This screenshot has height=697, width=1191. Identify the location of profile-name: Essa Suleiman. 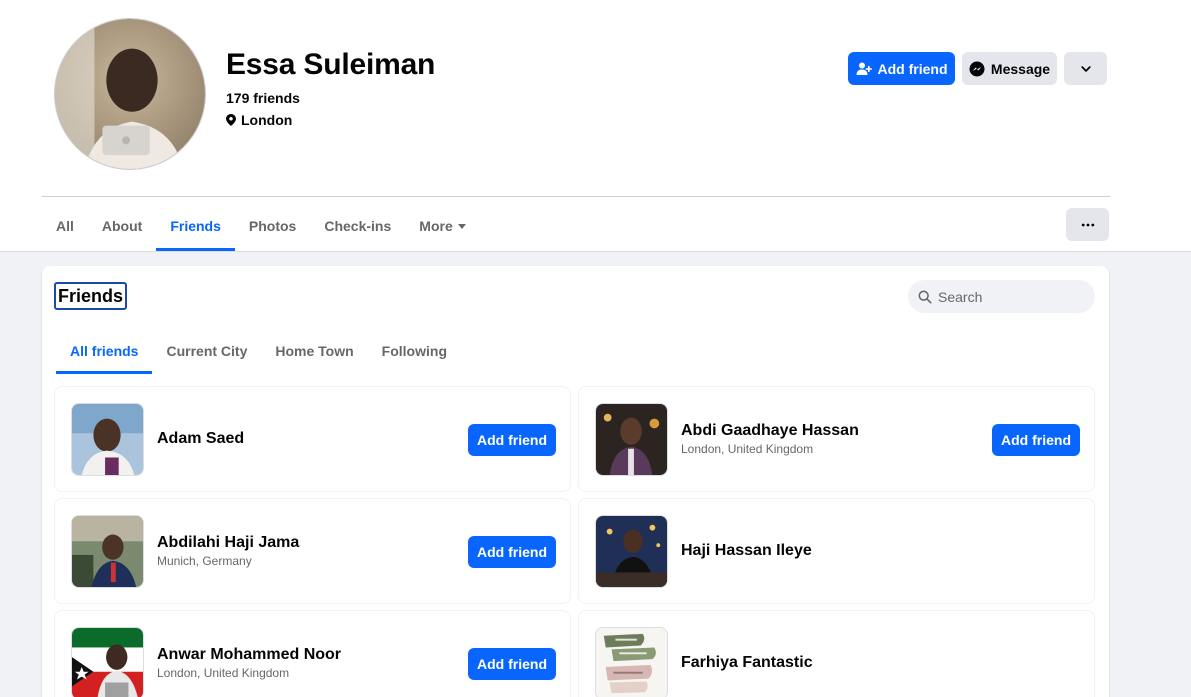
(331, 64).